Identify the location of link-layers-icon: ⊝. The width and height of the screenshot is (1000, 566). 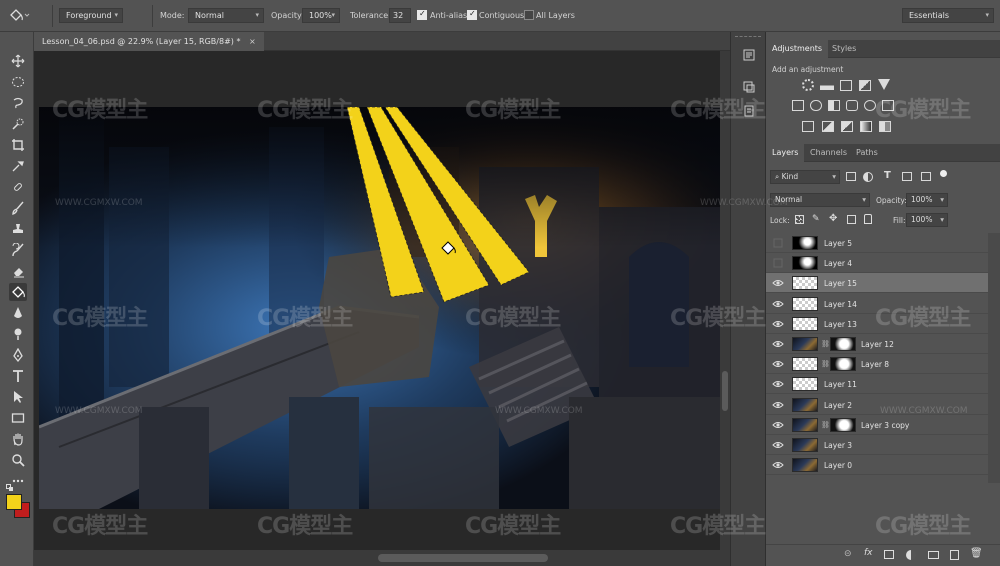
(848, 554).